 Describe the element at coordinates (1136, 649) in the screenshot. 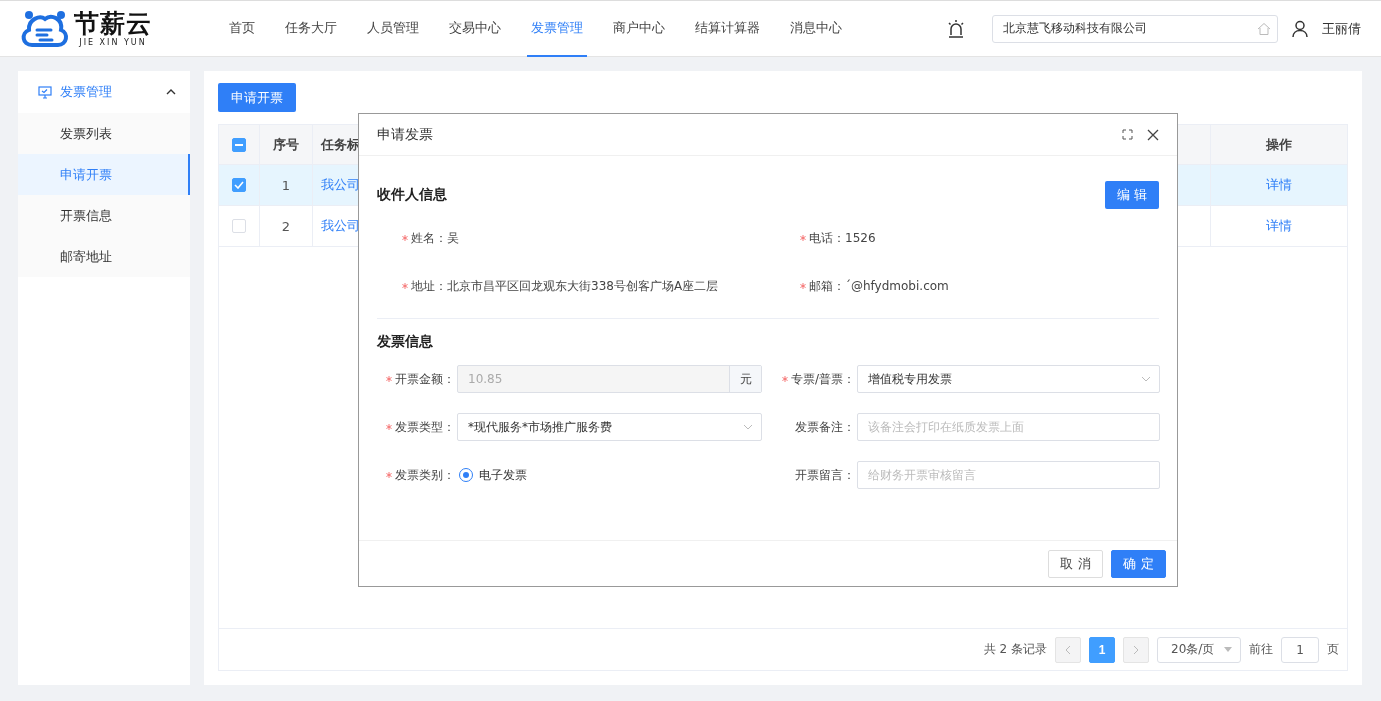

I see `chevron-right-icon` at that location.